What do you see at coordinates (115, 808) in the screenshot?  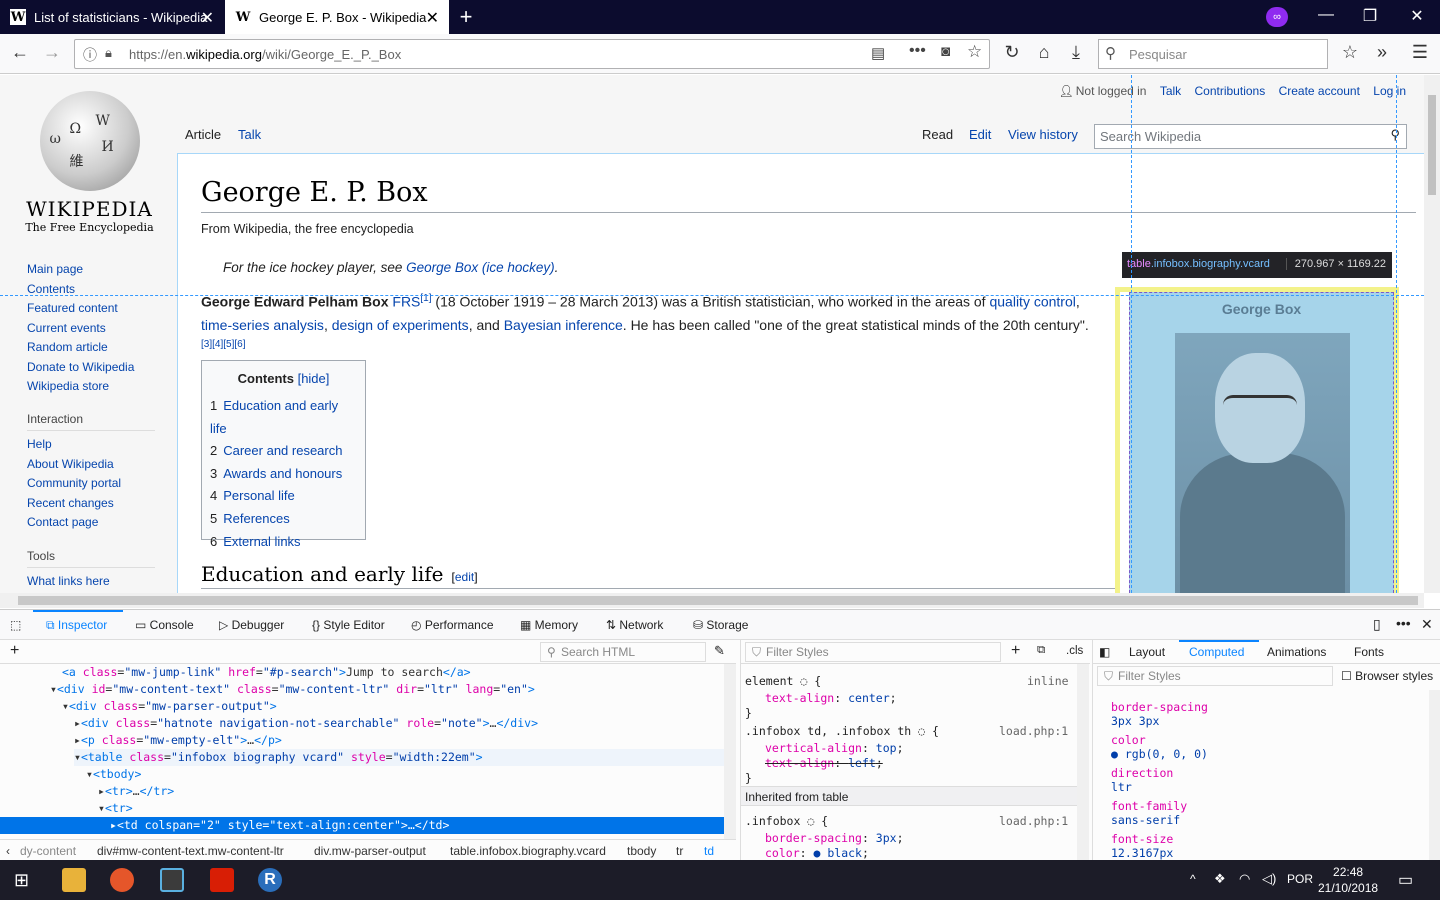 I see `markup-node: ▾<tr>` at bounding box center [115, 808].